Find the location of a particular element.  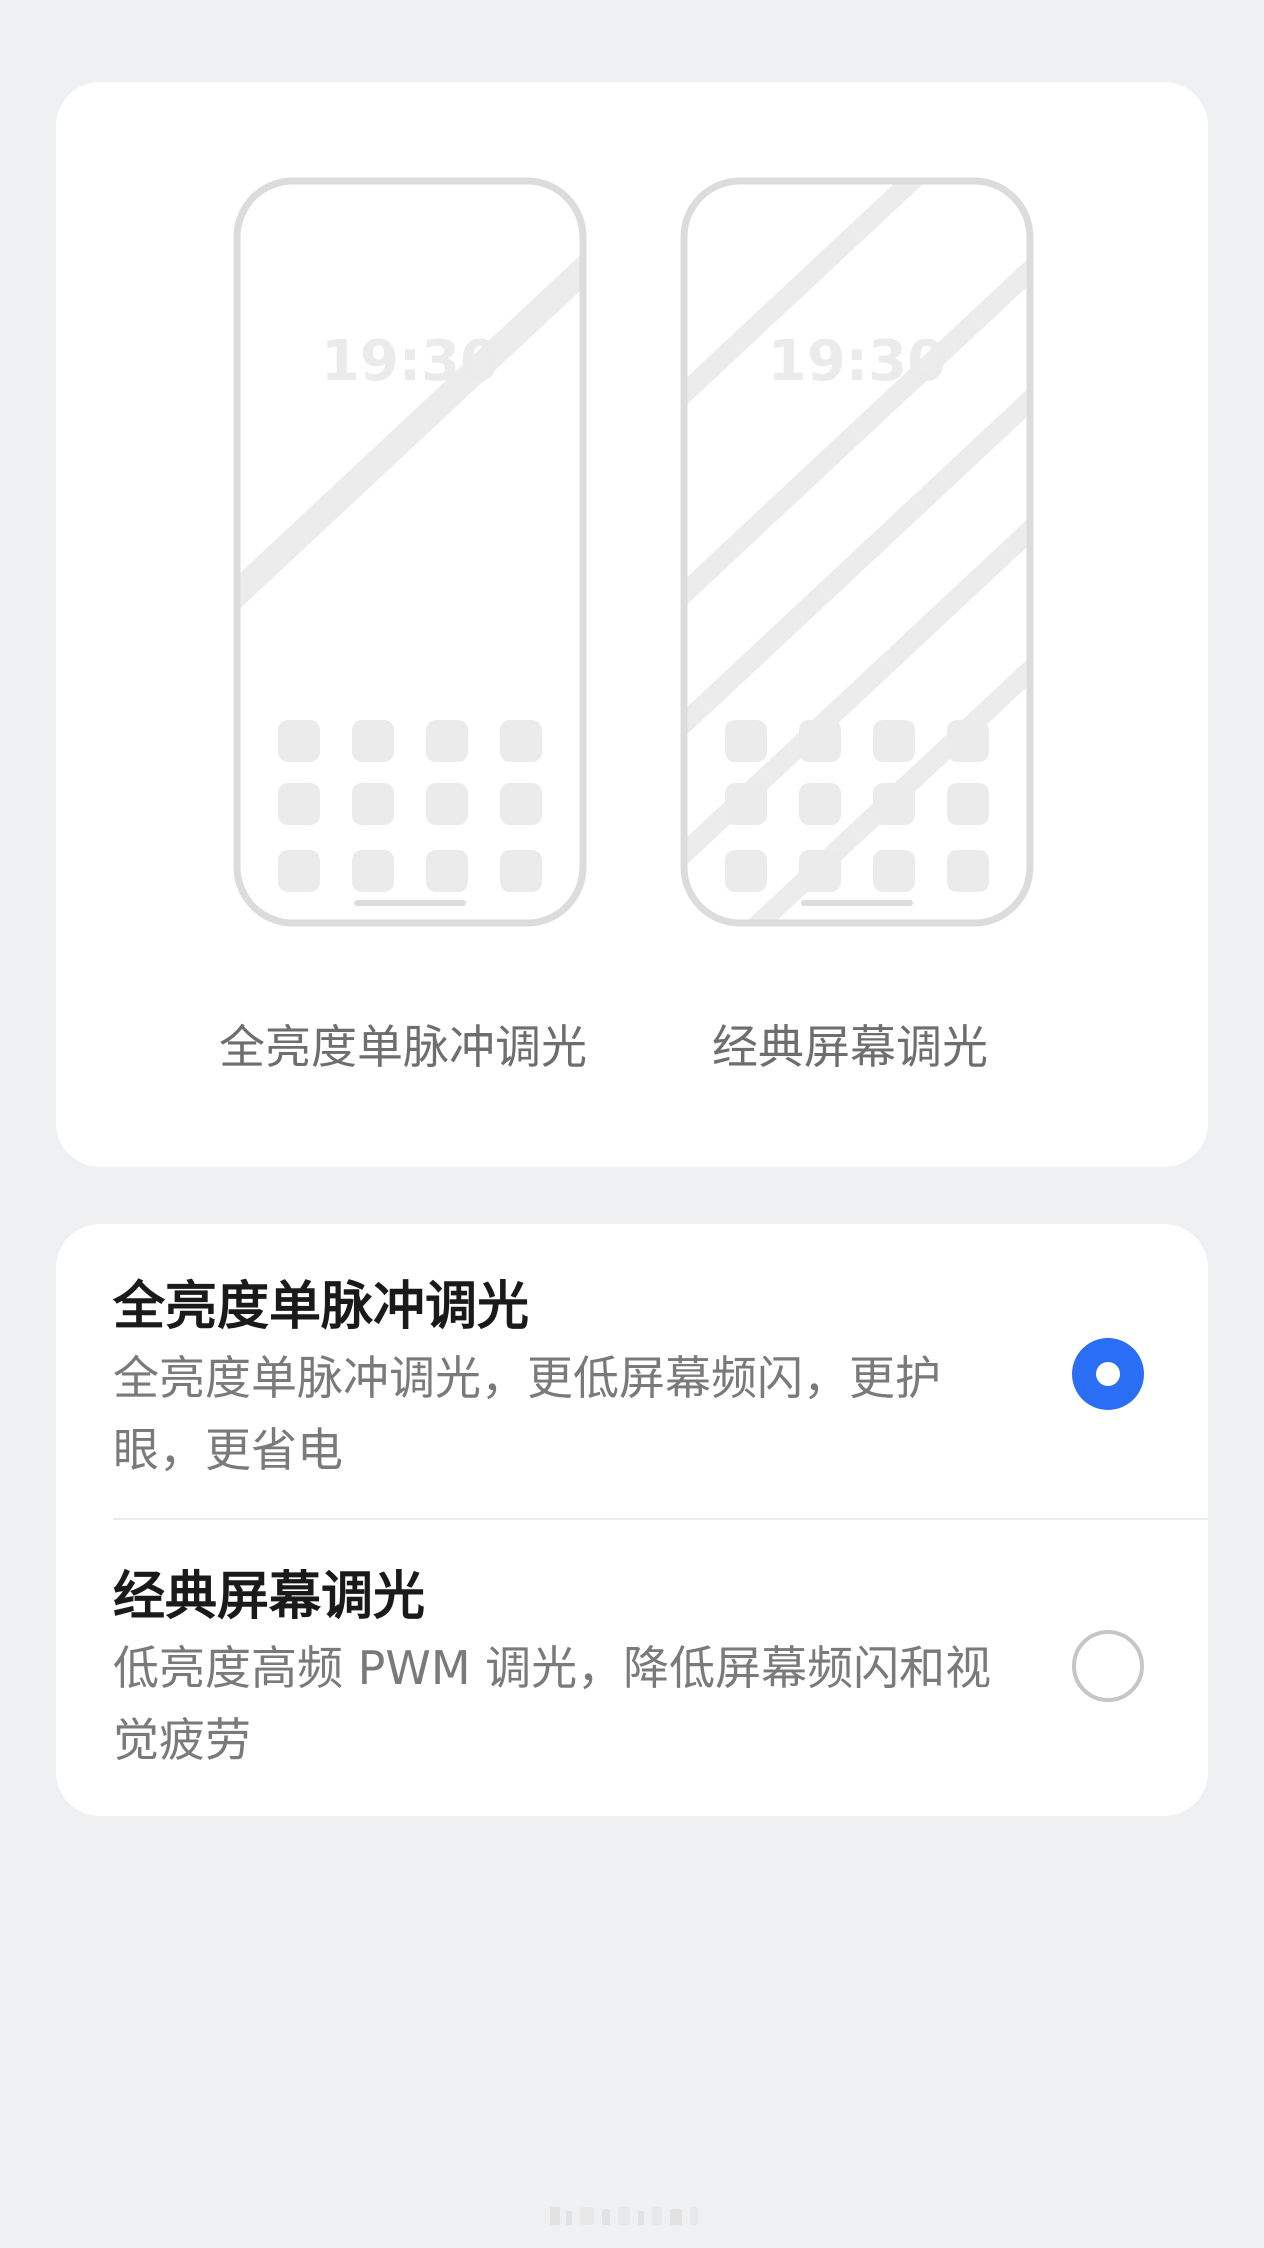

single-pulse-dimming-phone-illustration: 19:30 is located at coordinates (410, 552).